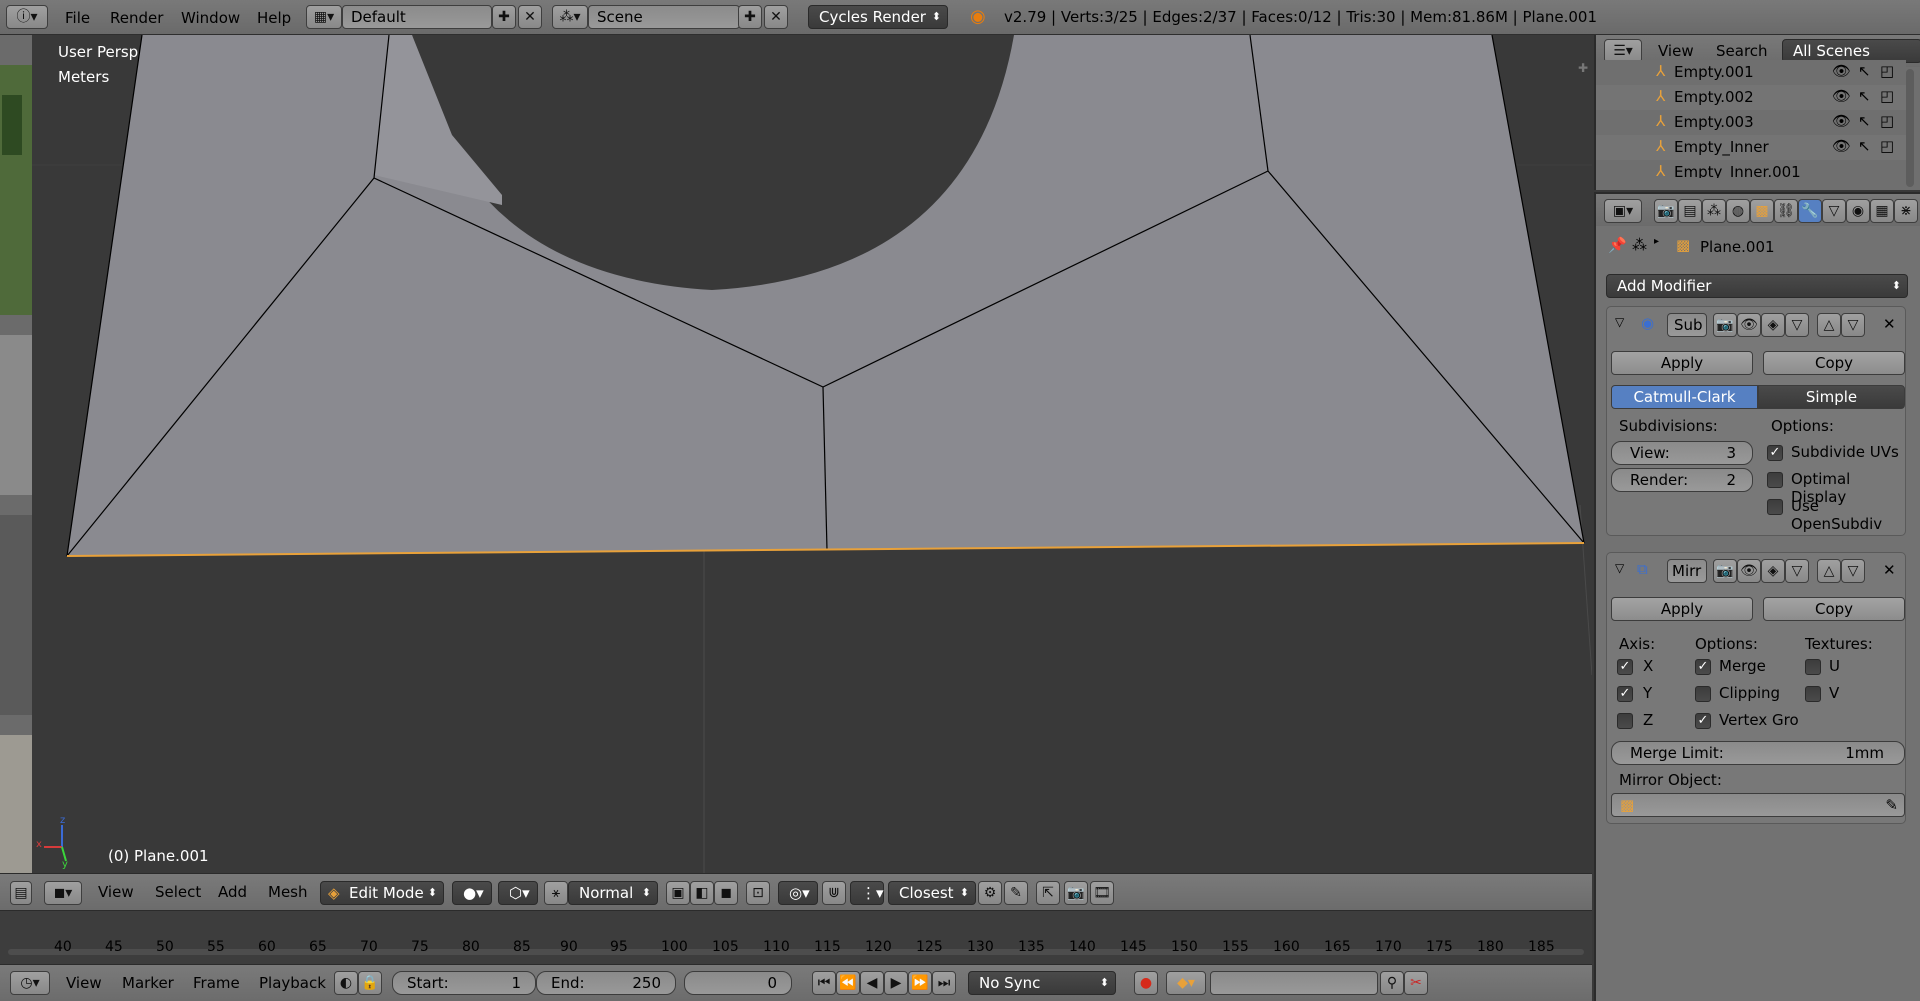  Describe the element at coordinates (346, 983) in the screenshot. I see `preview-range-icon: ◐` at that location.